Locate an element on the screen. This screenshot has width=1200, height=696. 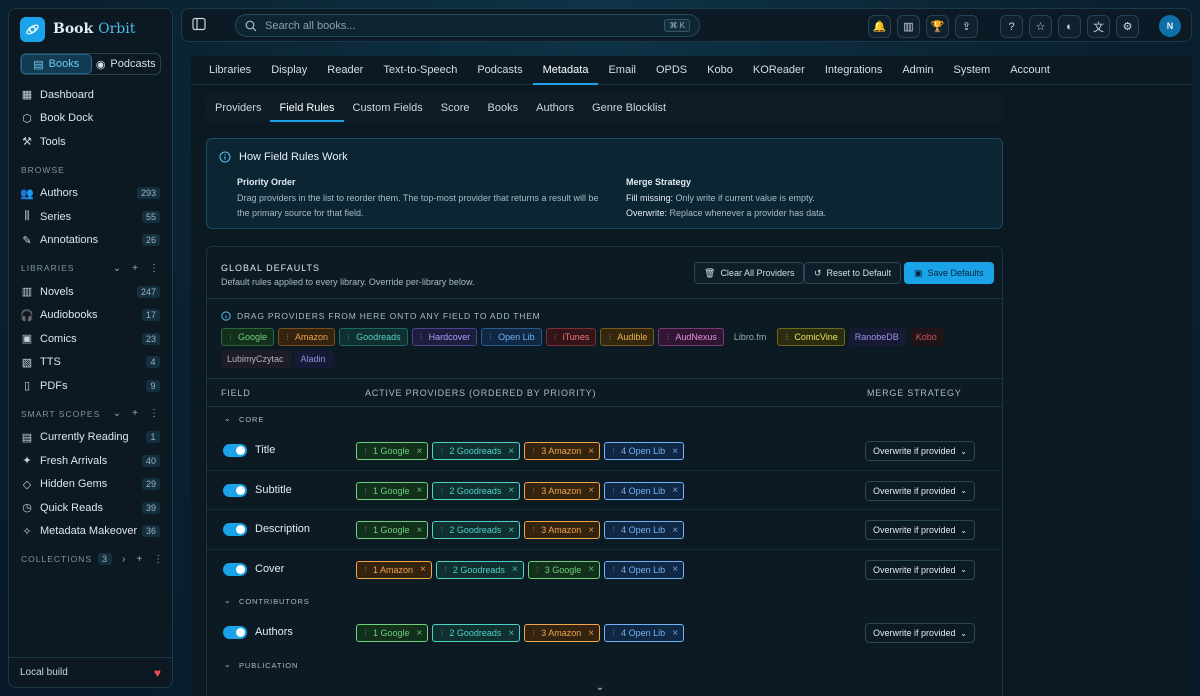
avatar: N is located at coordinates (1170, 26).